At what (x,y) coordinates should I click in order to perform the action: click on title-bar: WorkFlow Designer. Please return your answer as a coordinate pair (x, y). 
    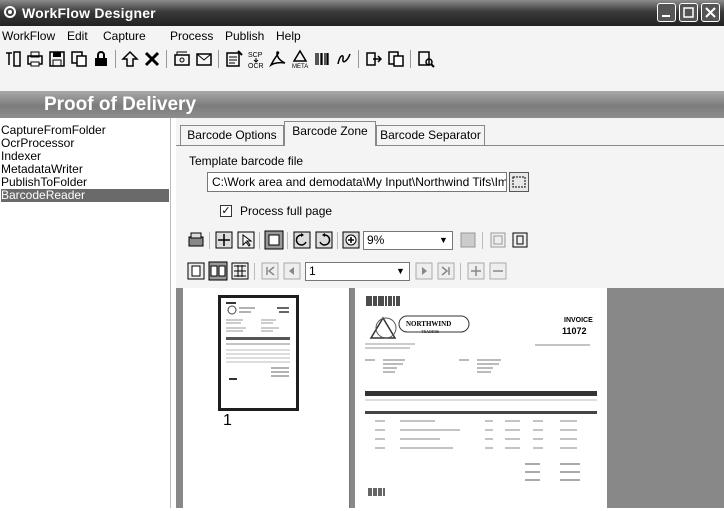
    Looking at the image, I should click on (362, 13).